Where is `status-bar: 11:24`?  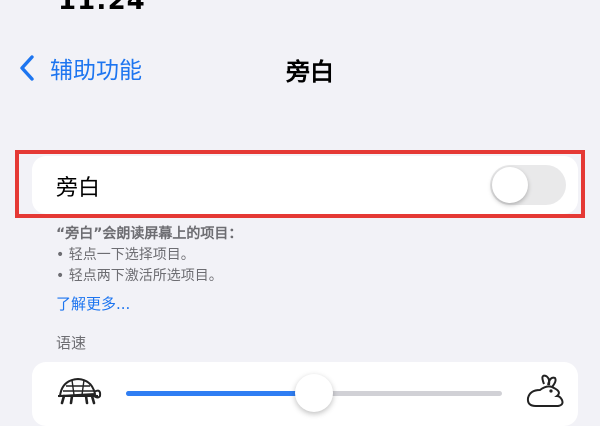 status-bar: 11:24 is located at coordinates (300, 8).